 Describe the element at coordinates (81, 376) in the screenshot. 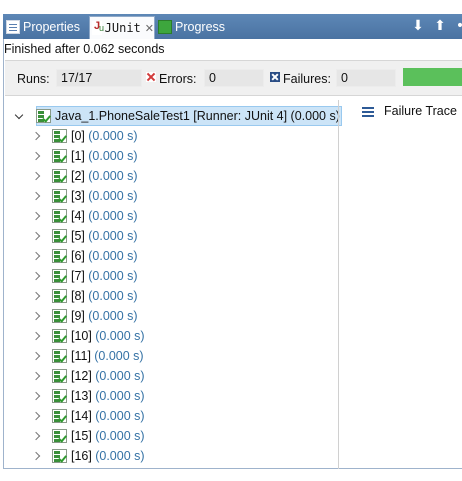

I see `tree-item-label: [12]` at that location.